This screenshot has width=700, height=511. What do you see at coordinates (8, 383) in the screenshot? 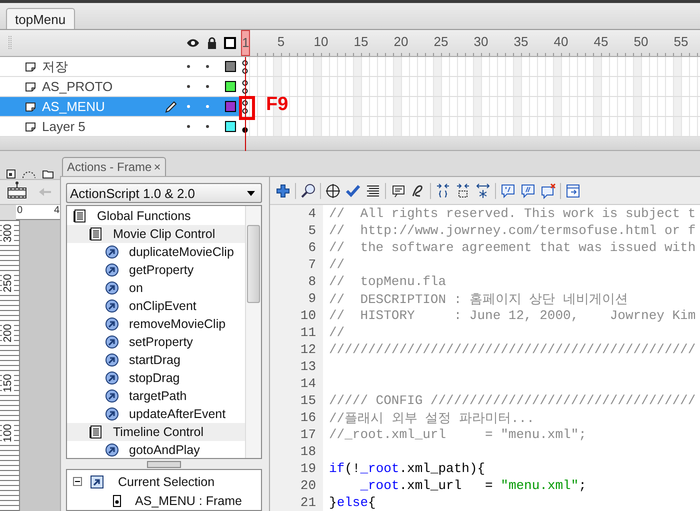
I see `ruler-number: 150` at bounding box center [8, 383].